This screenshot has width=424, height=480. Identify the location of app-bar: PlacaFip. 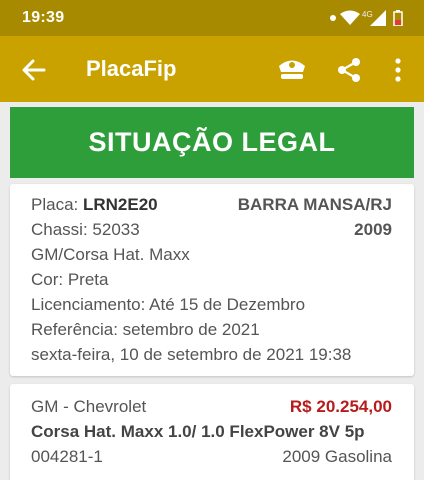
(212, 69).